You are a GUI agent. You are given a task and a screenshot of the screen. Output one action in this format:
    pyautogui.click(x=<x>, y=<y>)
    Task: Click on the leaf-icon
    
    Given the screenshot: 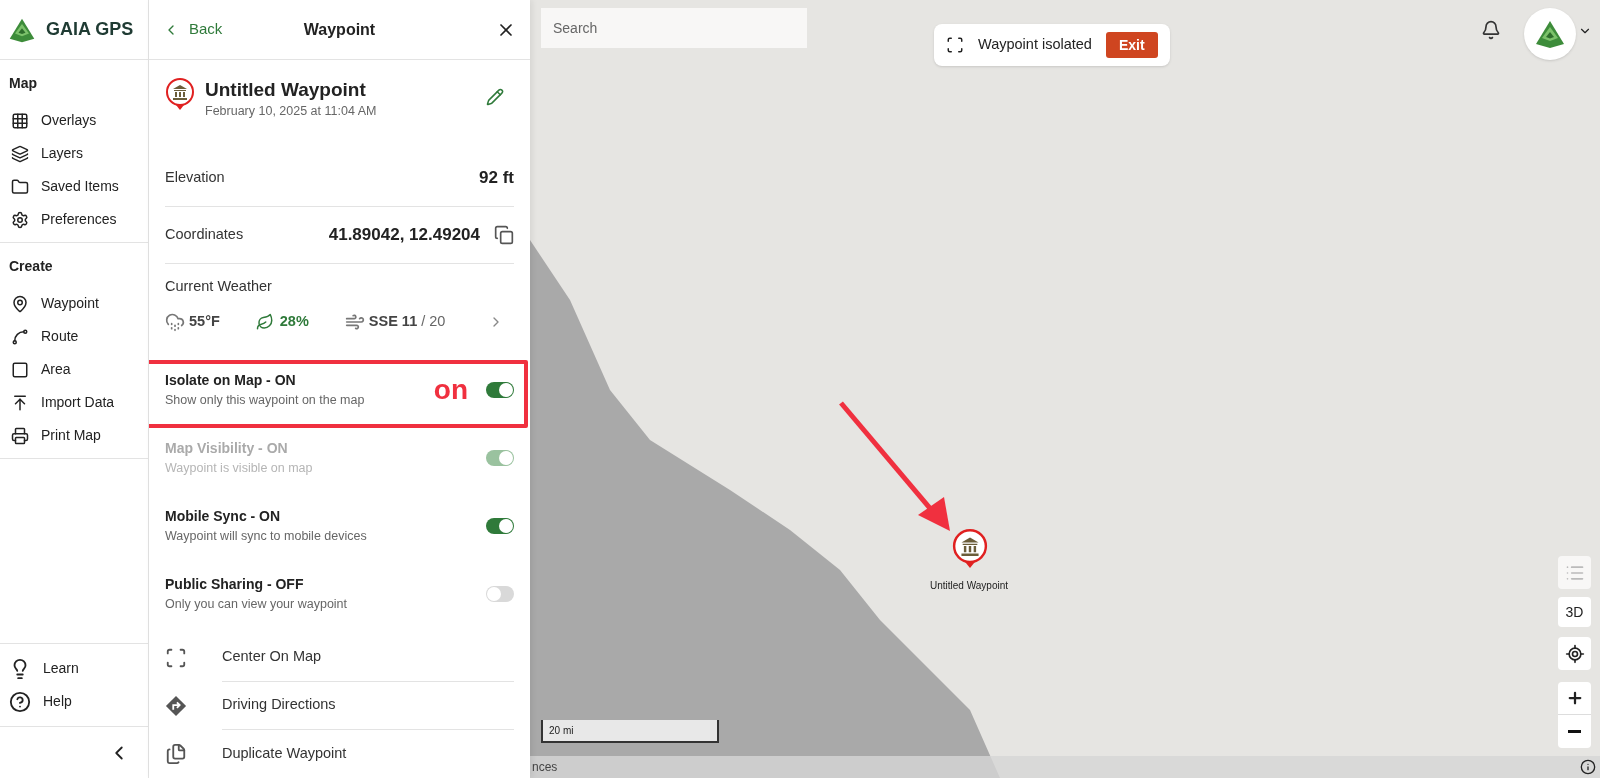 What is the action you would take?
    pyautogui.click(x=264, y=321)
    